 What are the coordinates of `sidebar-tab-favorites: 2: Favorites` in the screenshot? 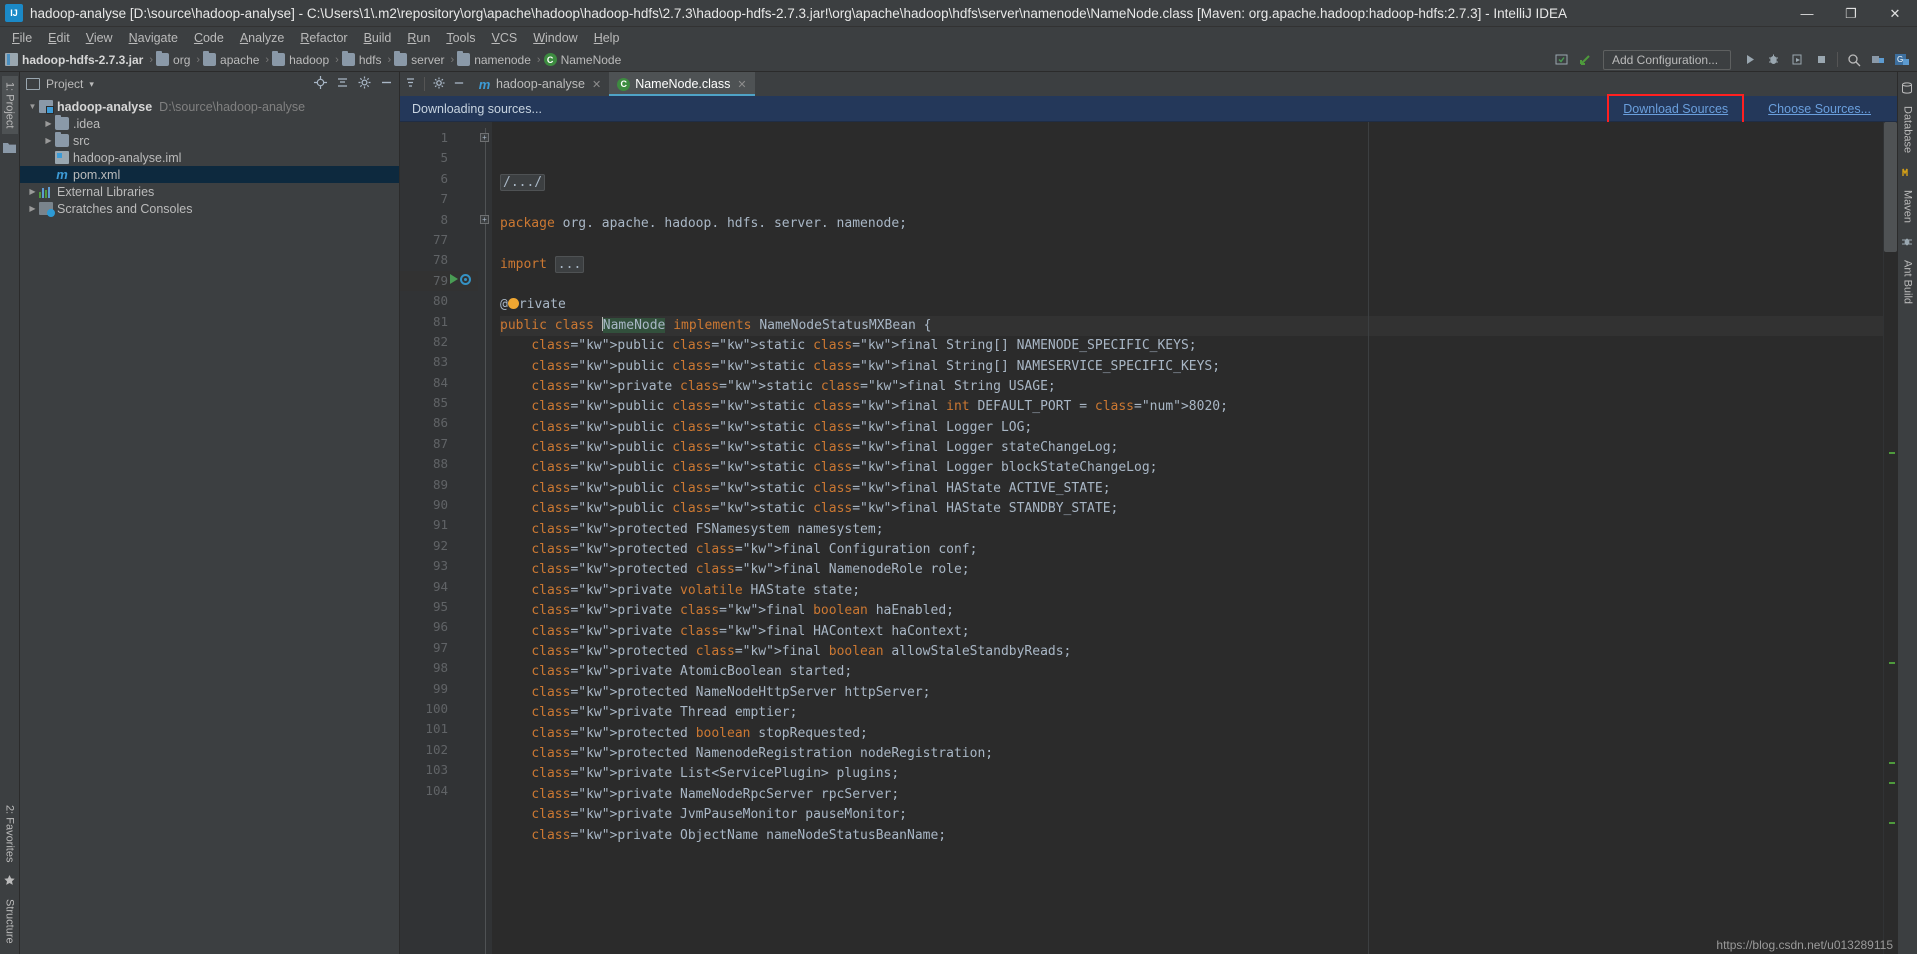 It's located at (10, 833).